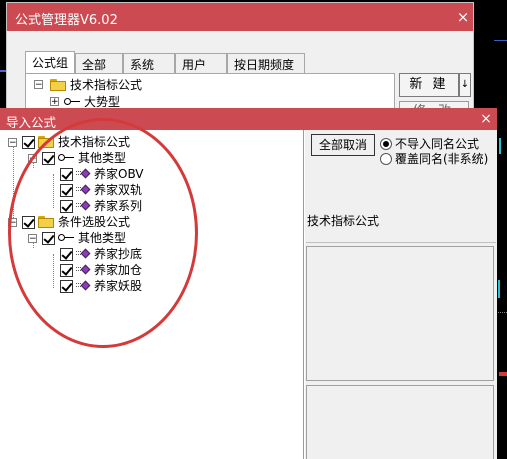  What do you see at coordinates (343, 145) in the screenshot?
I see `cancel-all-button: 全部取消` at bounding box center [343, 145].